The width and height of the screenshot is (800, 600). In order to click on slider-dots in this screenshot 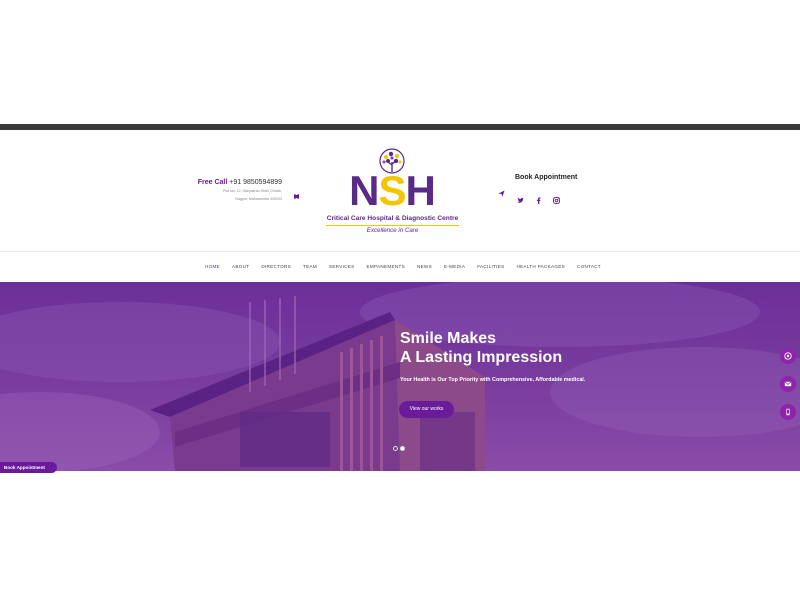, I will do `click(399, 448)`.